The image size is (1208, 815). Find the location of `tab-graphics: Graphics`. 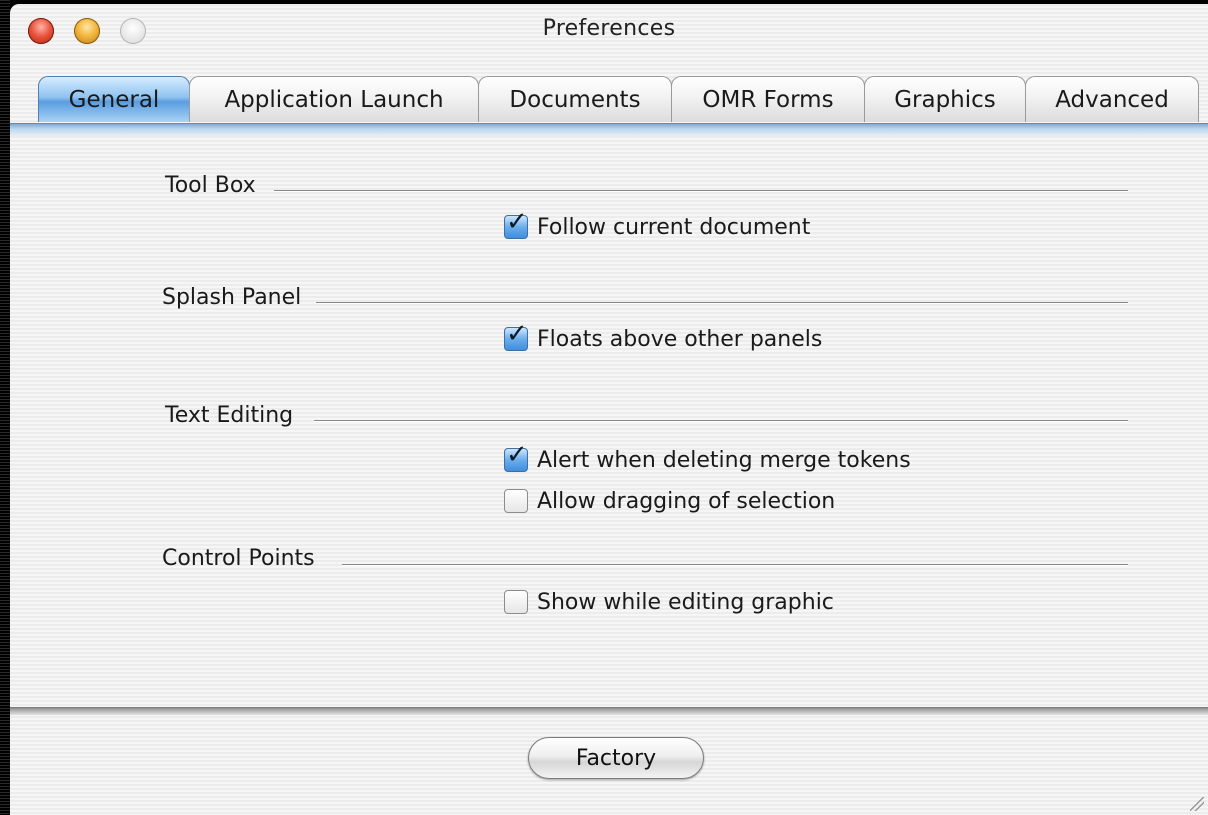

tab-graphics: Graphics is located at coordinates (945, 99).